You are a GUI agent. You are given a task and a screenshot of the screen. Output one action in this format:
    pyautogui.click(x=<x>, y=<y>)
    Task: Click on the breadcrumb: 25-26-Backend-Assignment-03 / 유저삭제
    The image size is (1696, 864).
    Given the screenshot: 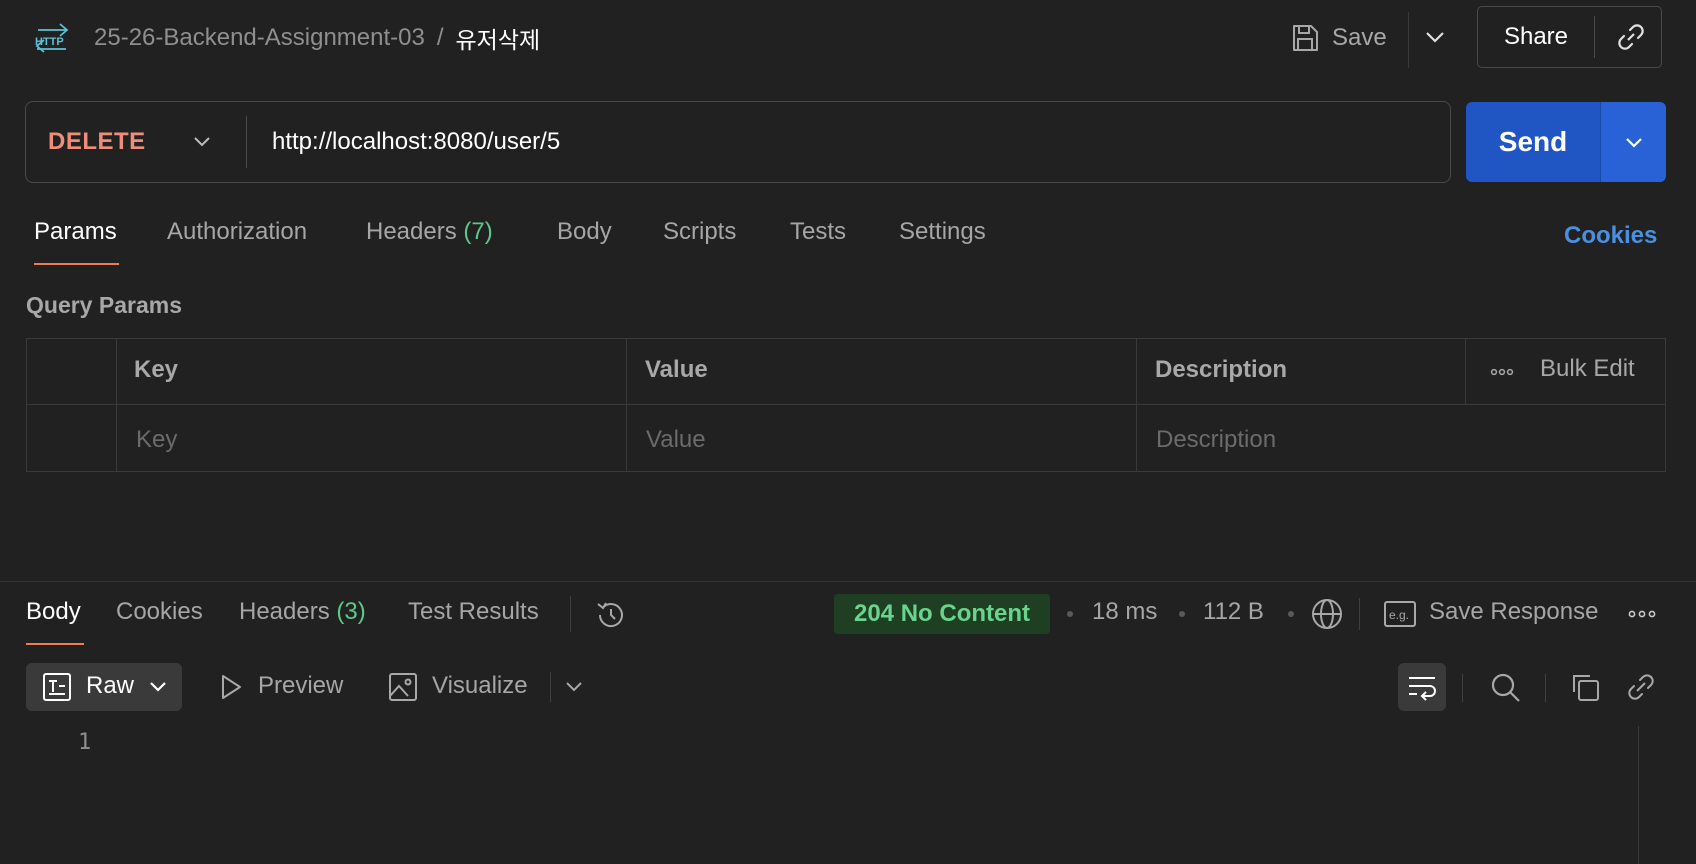 What is the action you would take?
    pyautogui.click(x=317, y=38)
    